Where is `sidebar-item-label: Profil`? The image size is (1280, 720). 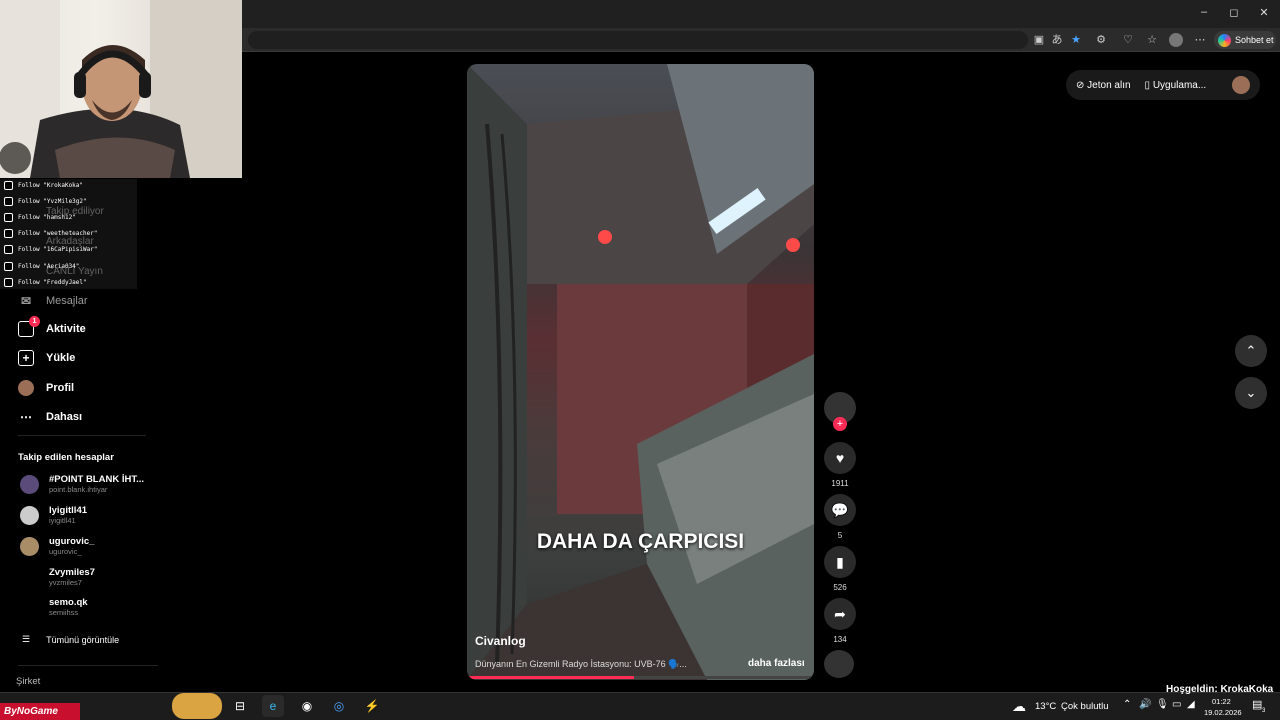 sidebar-item-label: Profil is located at coordinates (60, 388).